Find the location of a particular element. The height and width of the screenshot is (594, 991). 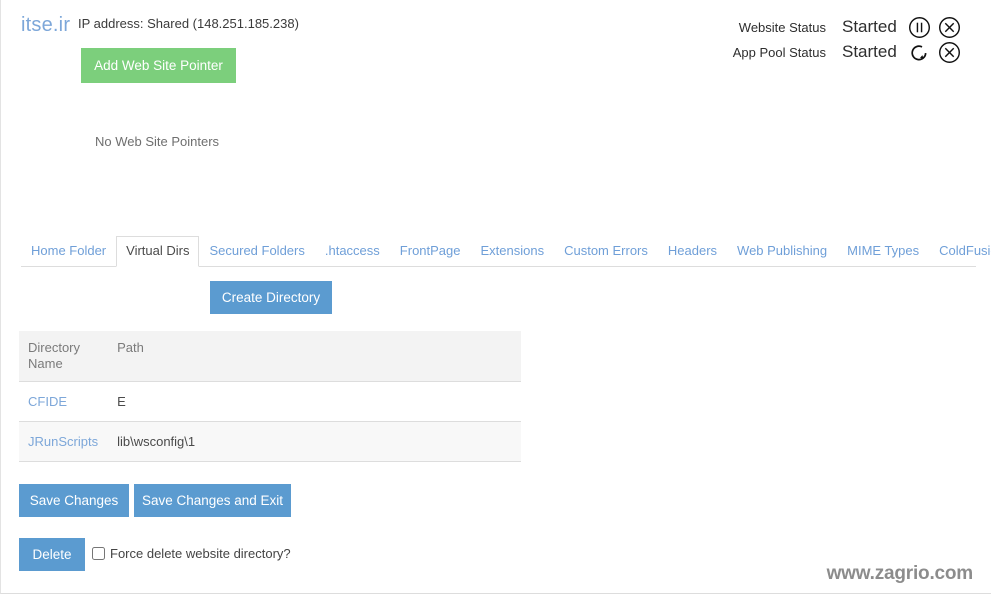

tab-extensions: Extensions is located at coordinates (513, 251).